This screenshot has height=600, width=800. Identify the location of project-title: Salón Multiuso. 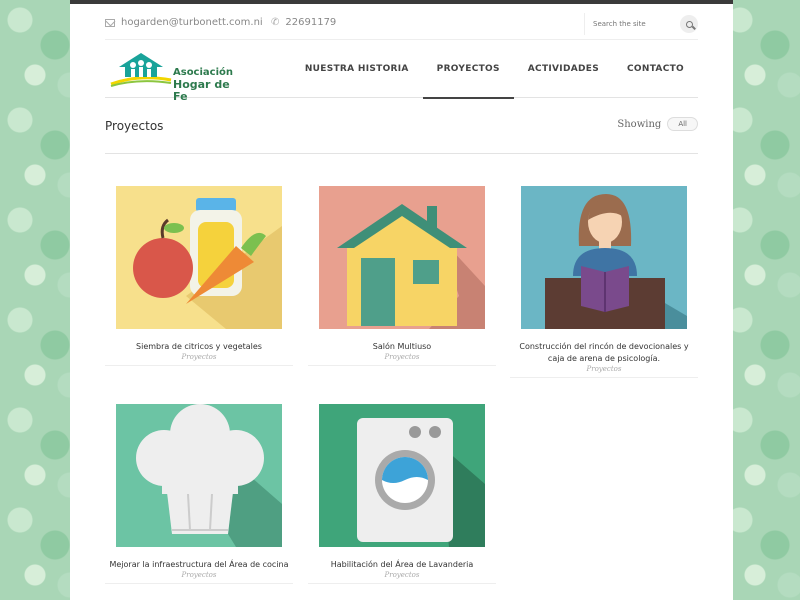
(402, 347).